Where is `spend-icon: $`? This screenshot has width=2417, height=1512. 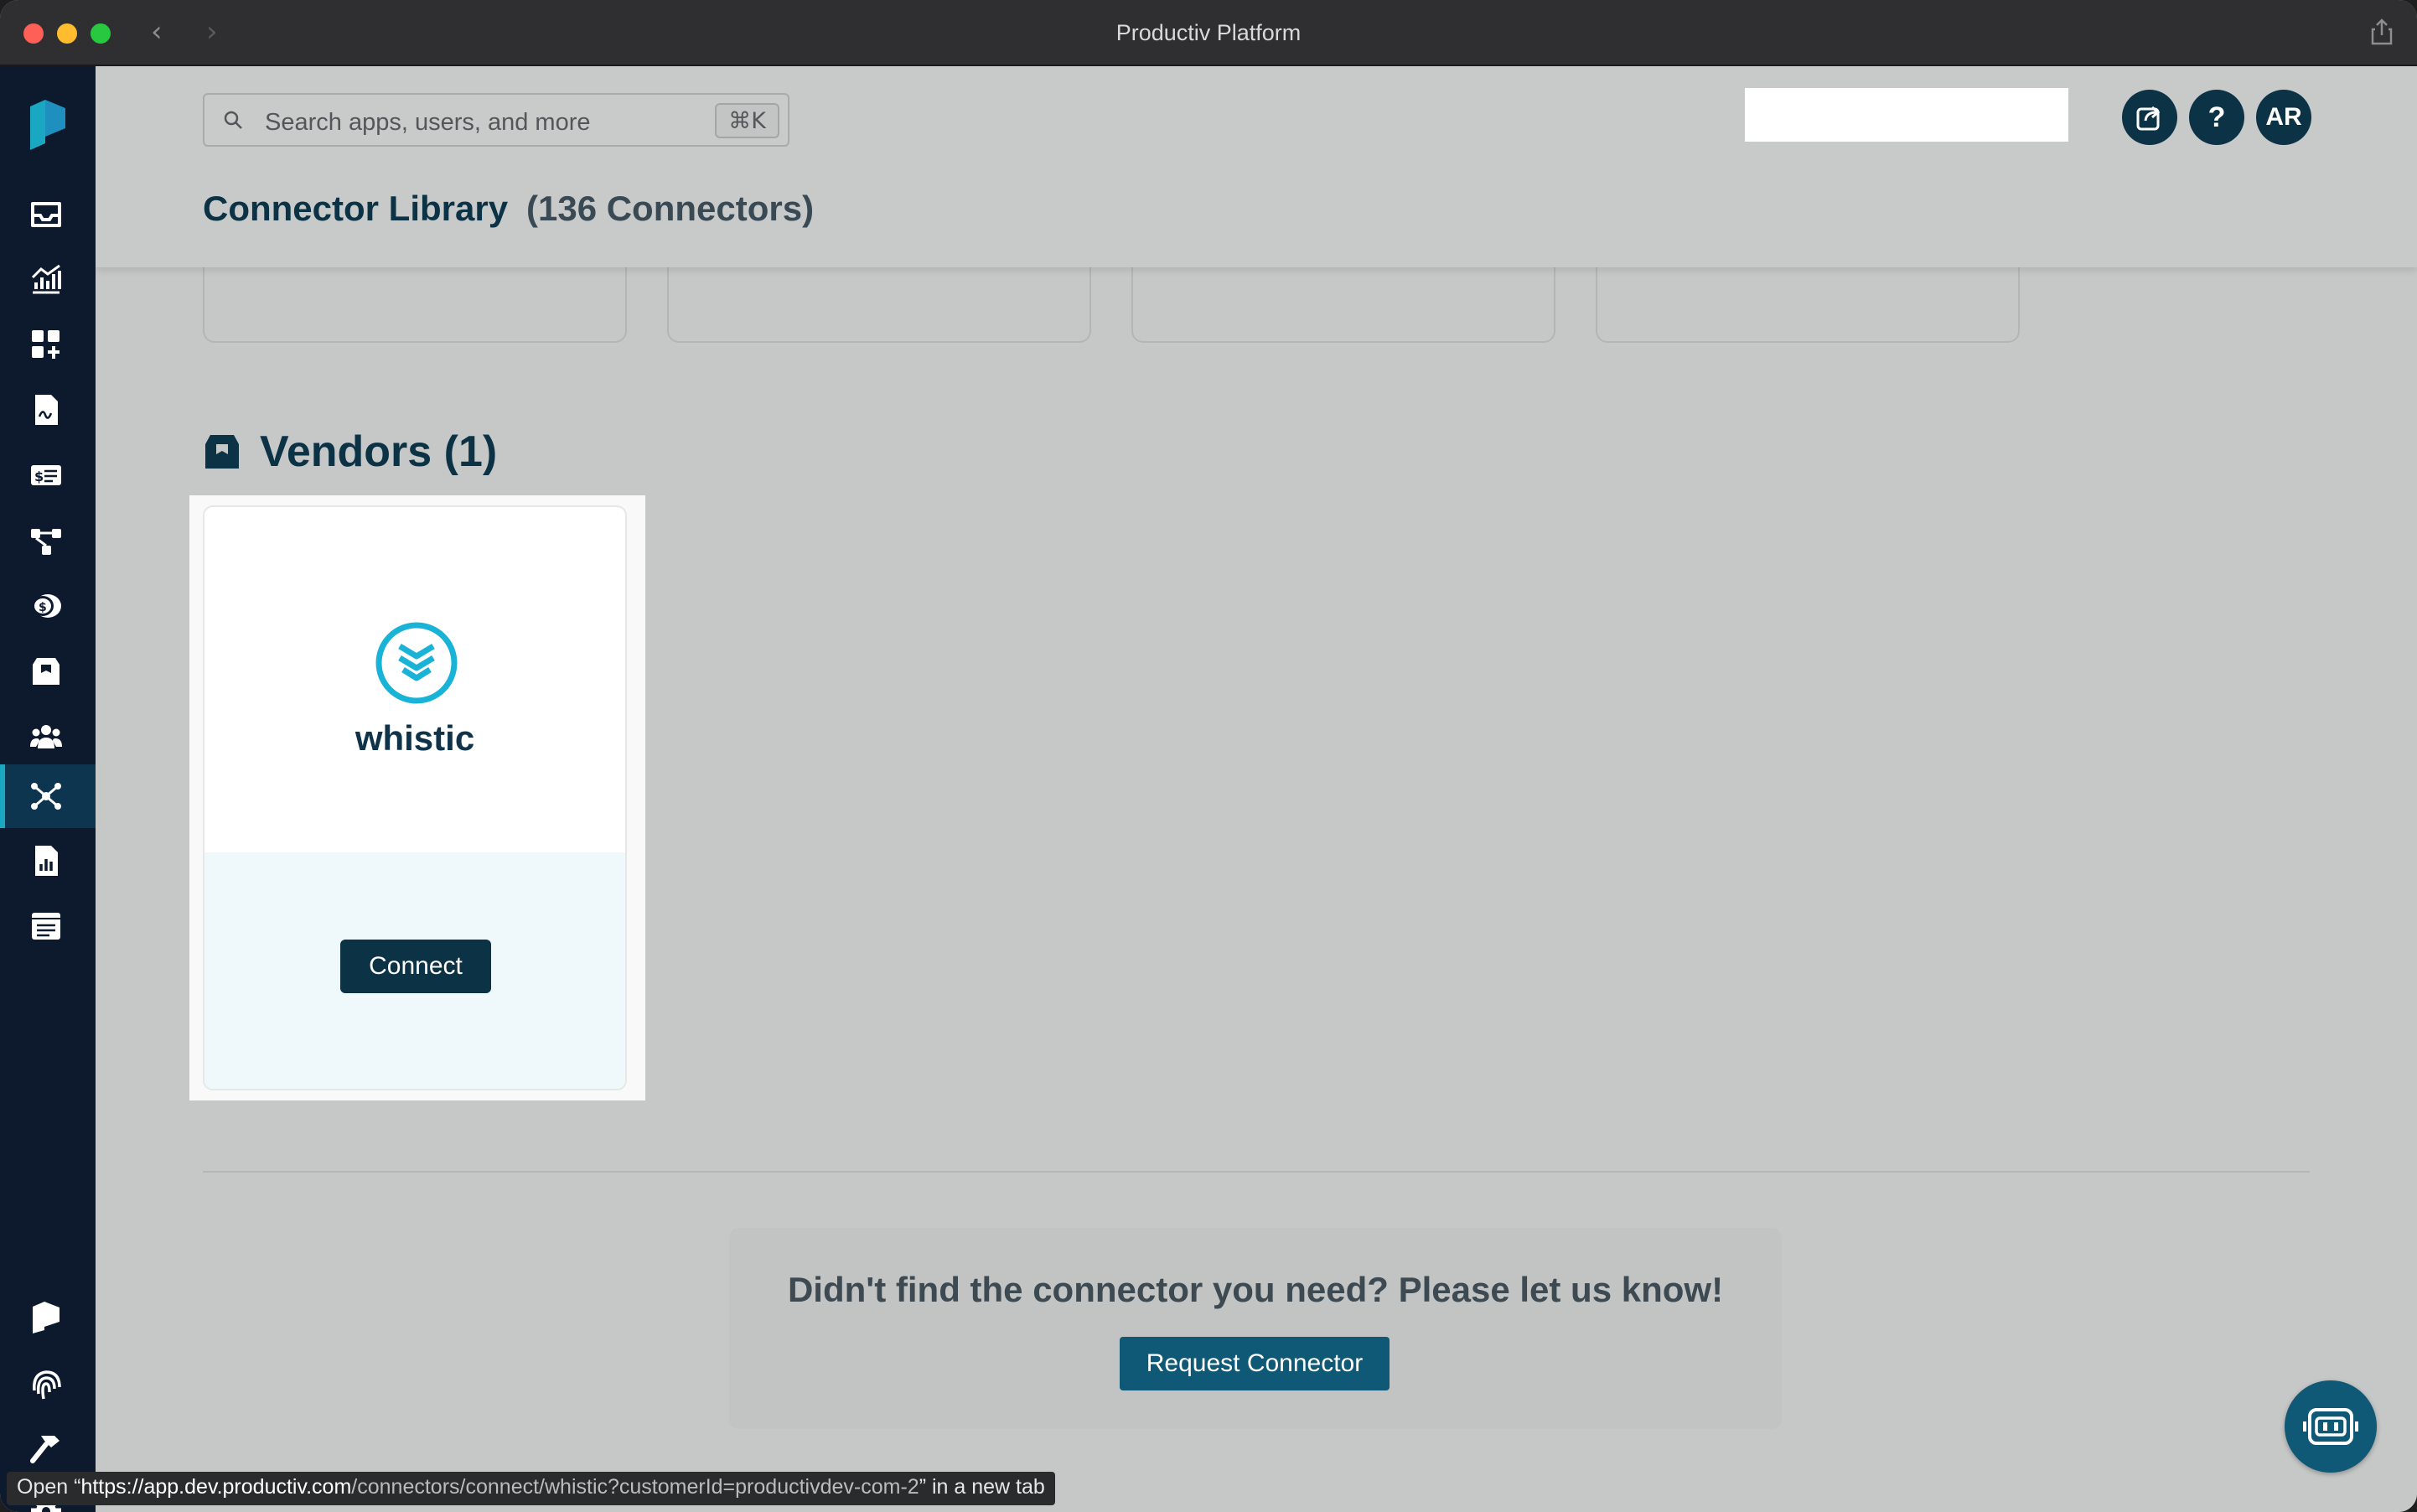
spend-icon: $ is located at coordinates (46, 606).